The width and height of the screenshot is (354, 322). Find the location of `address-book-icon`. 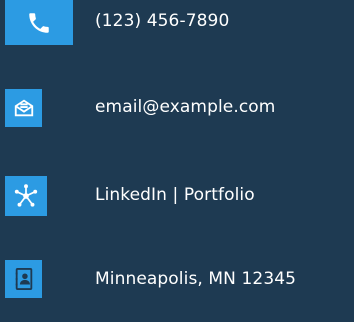

address-book-icon is located at coordinates (23, 279).